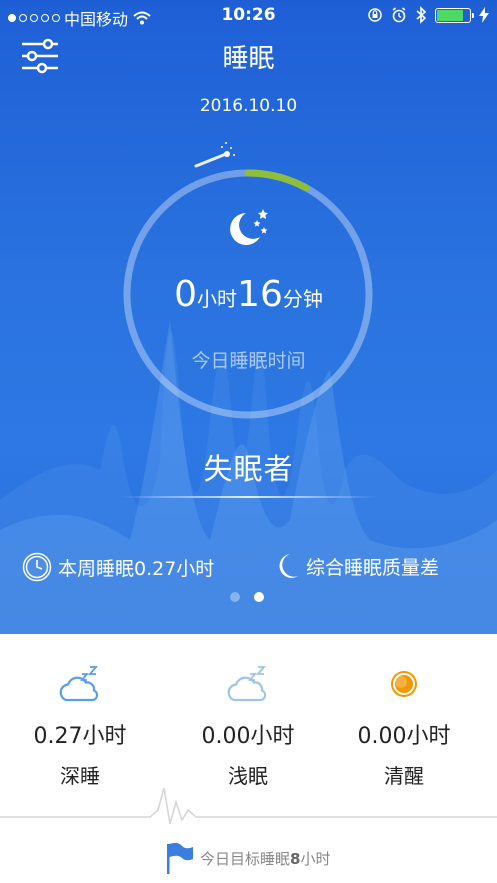 The image size is (497, 883). What do you see at coordinates (180, 858) in the screenshot?
I see `flag-icon` at bounding box center [180, 858].